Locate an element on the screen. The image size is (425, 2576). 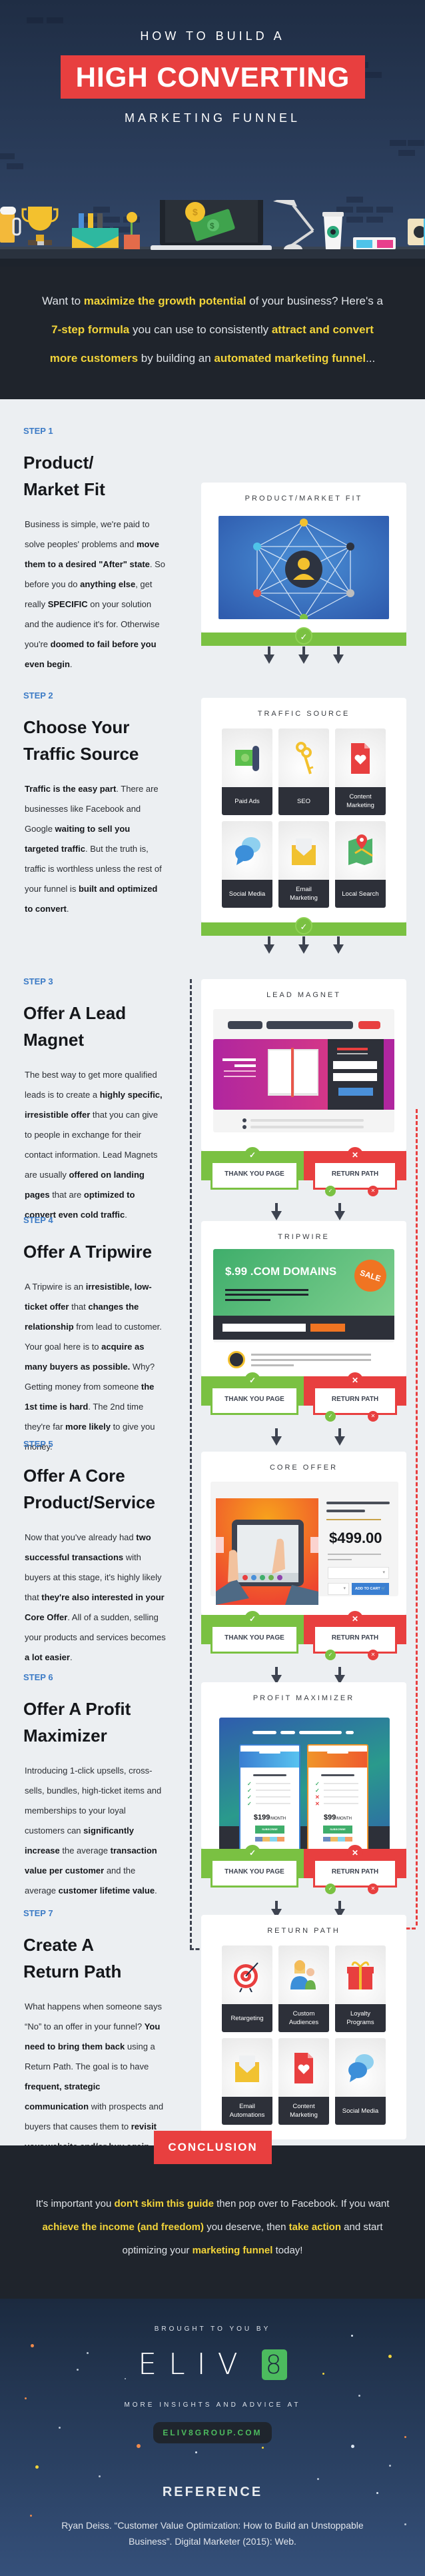
card-title: TRIPWIRE is located at coordinates (304, 1237).